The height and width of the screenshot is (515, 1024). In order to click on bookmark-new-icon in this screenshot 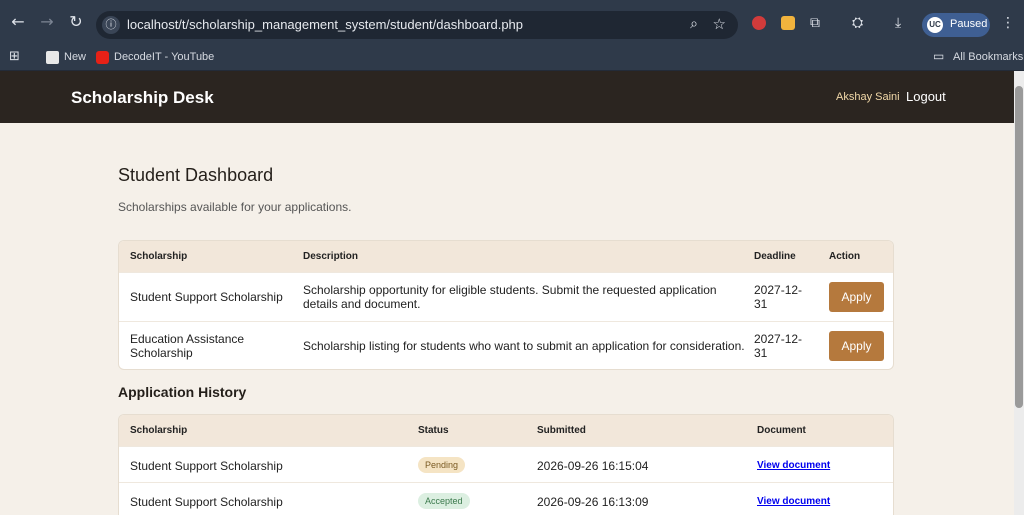, I will do `click(52, 57)`.